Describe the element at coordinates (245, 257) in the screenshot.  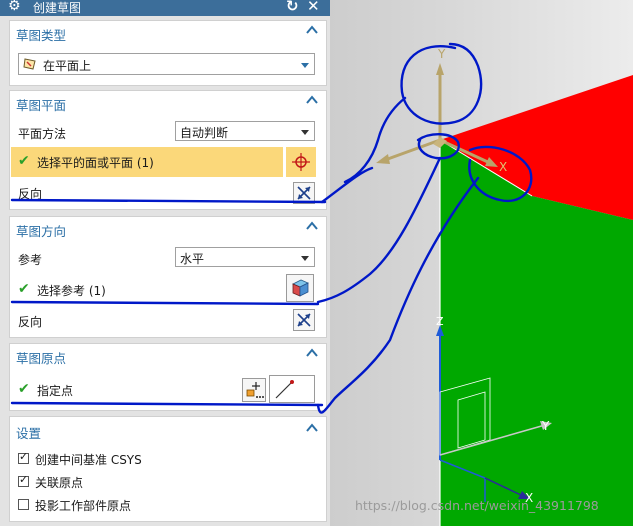
I see `reference-dropdown: 水平` at that location.